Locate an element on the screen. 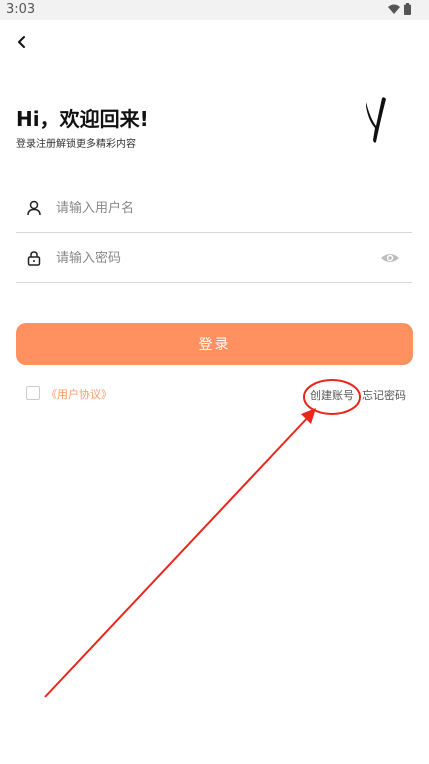 The height and width of the screenshot is (764, 429). username-field is located at coordinates (214, 208).